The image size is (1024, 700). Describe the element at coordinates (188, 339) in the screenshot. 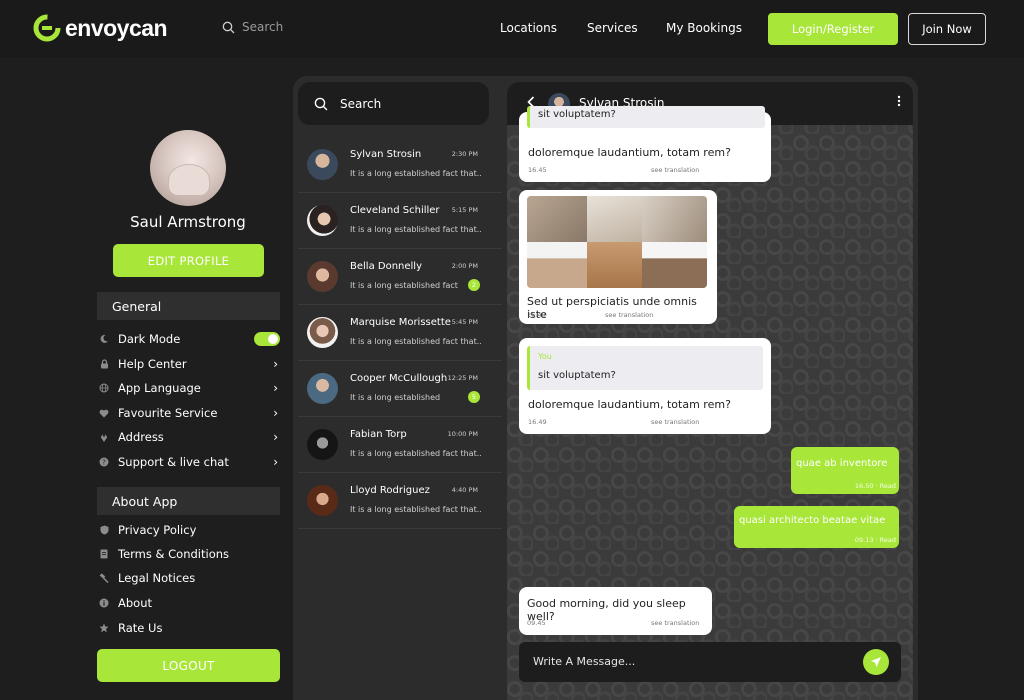

I see `menu-item-dark-mode: Dark Mode` at that location.